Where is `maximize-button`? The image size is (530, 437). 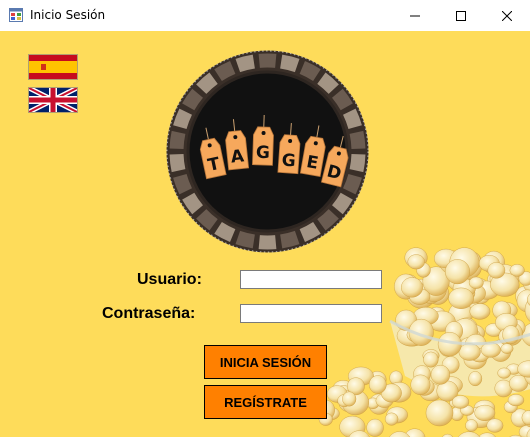 maximize-button is located at coordinates (461, 15).